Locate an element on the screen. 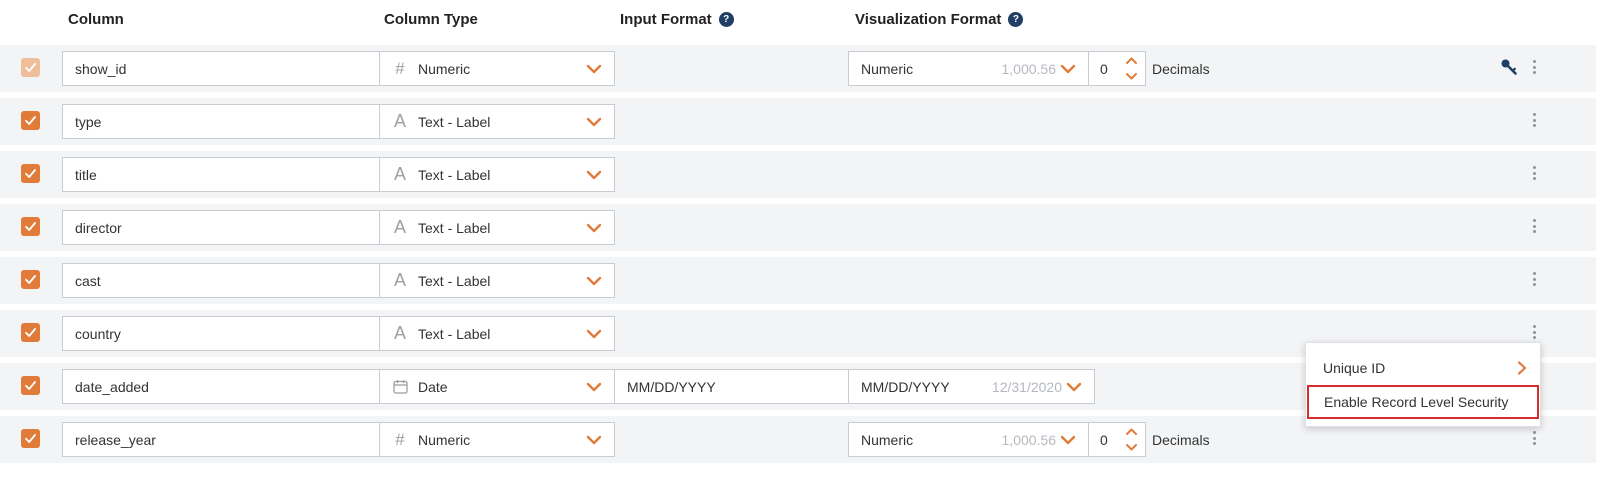  column-name-field: cast is located at coordinates (221, 280).